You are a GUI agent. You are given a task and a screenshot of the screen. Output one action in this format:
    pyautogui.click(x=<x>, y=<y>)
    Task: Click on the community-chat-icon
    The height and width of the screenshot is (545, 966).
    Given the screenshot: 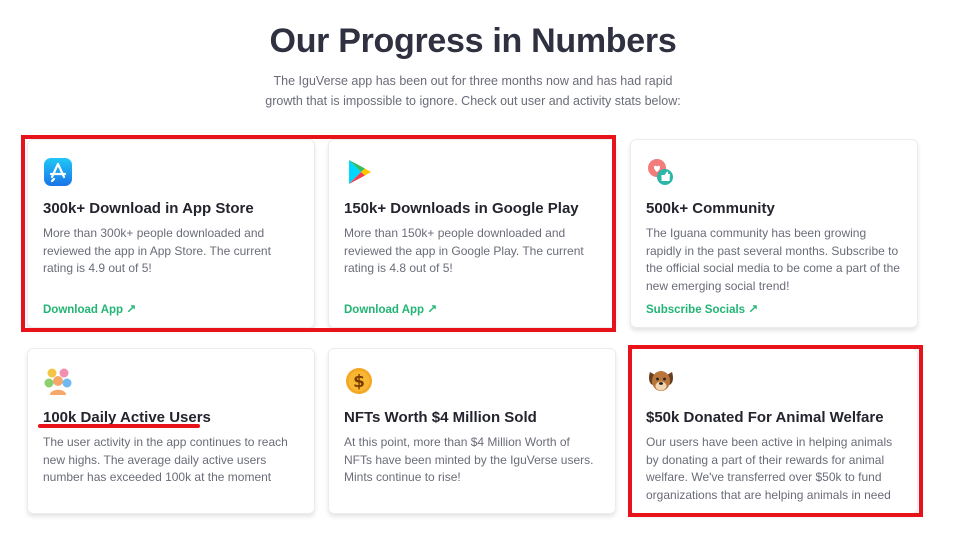 What is the action you would take?
    pyautogui.click(x=661, y=172)
    